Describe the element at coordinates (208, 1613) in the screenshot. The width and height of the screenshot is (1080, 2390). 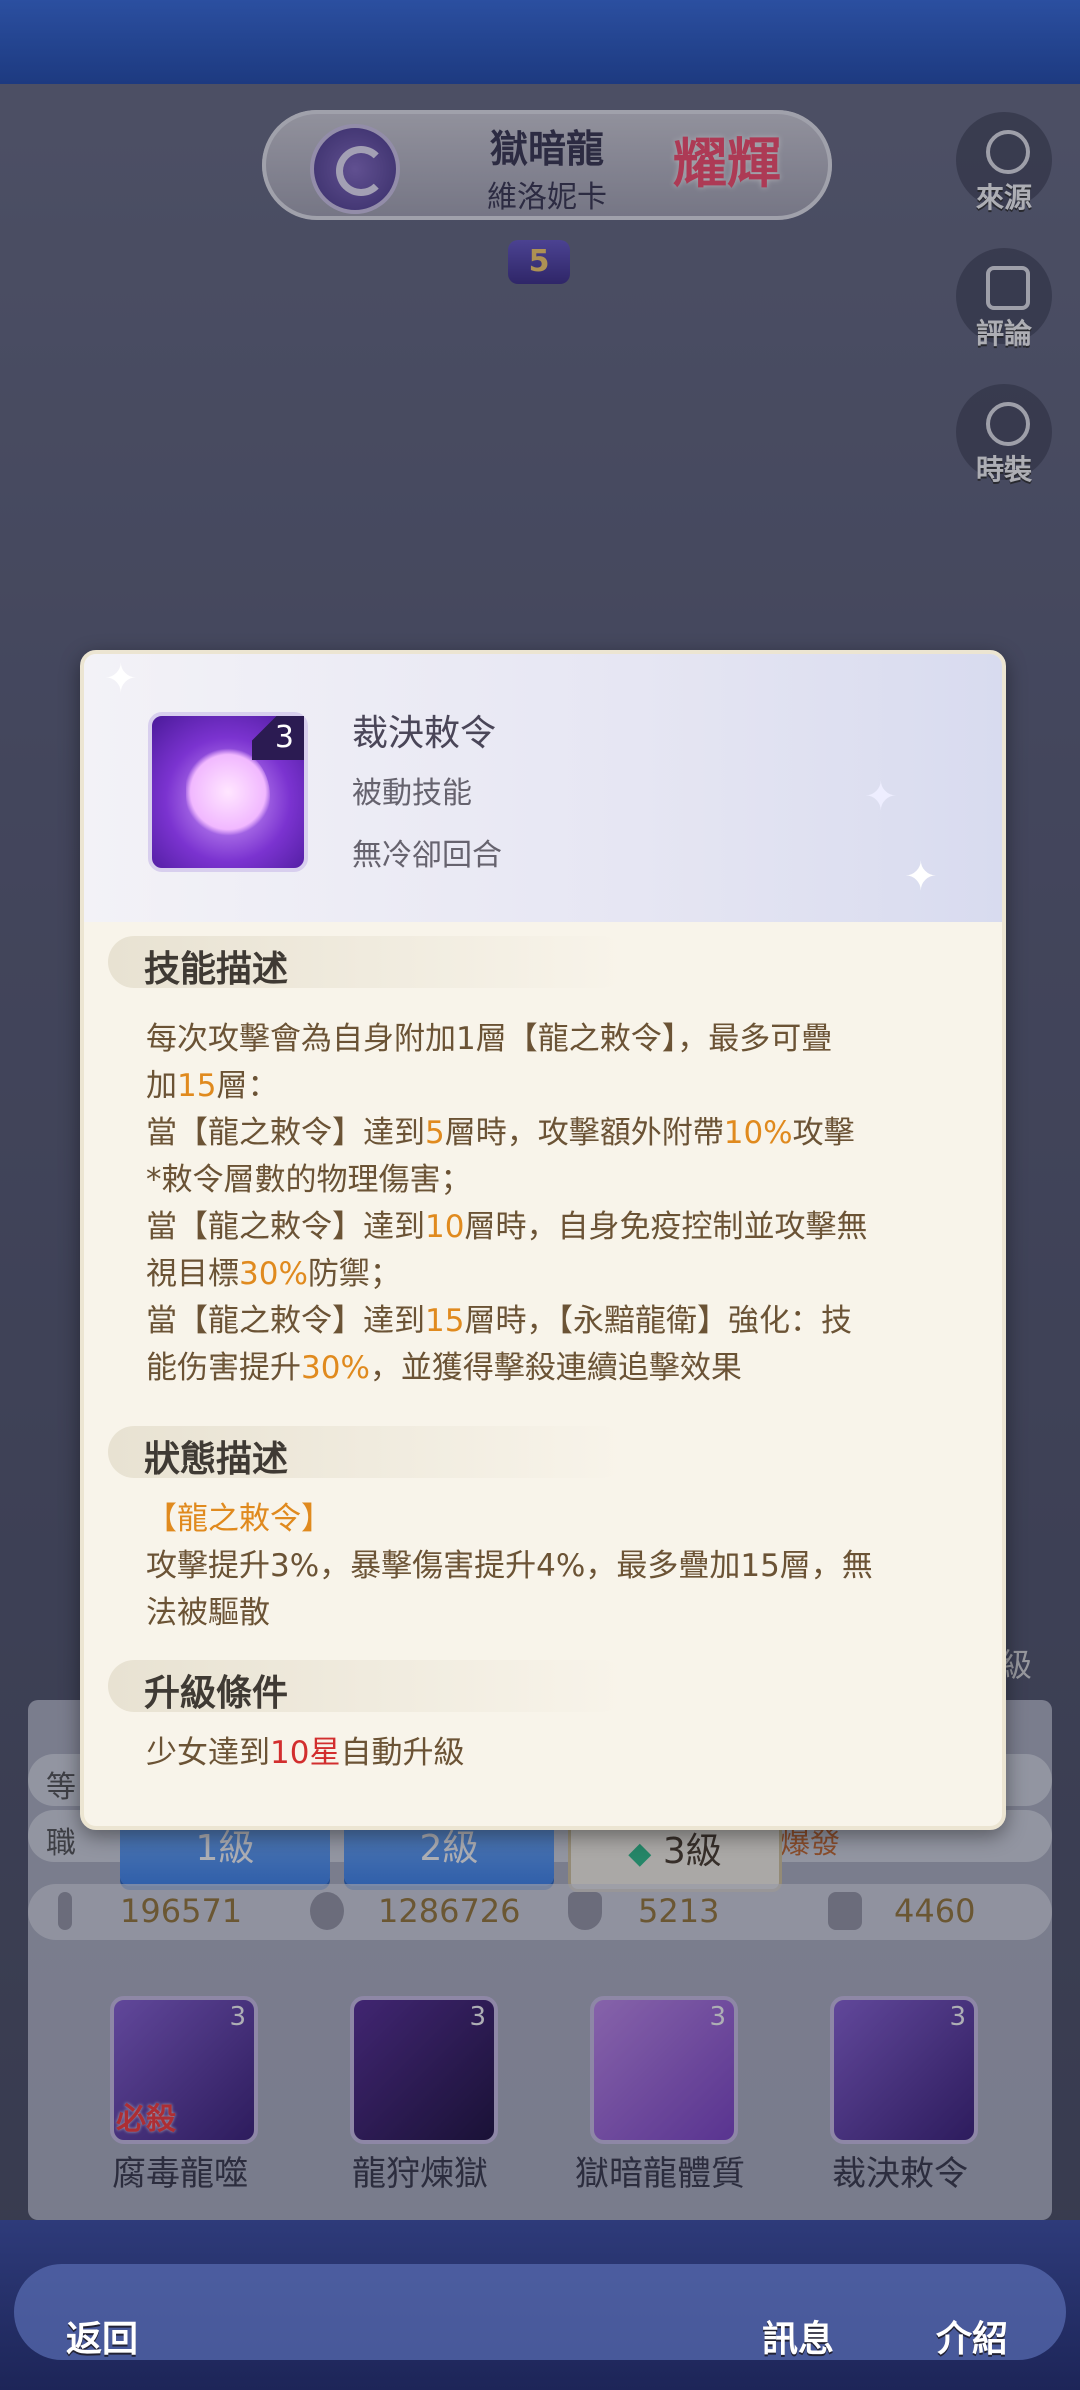
I see `status-line-2: 法被驅散` at that location.